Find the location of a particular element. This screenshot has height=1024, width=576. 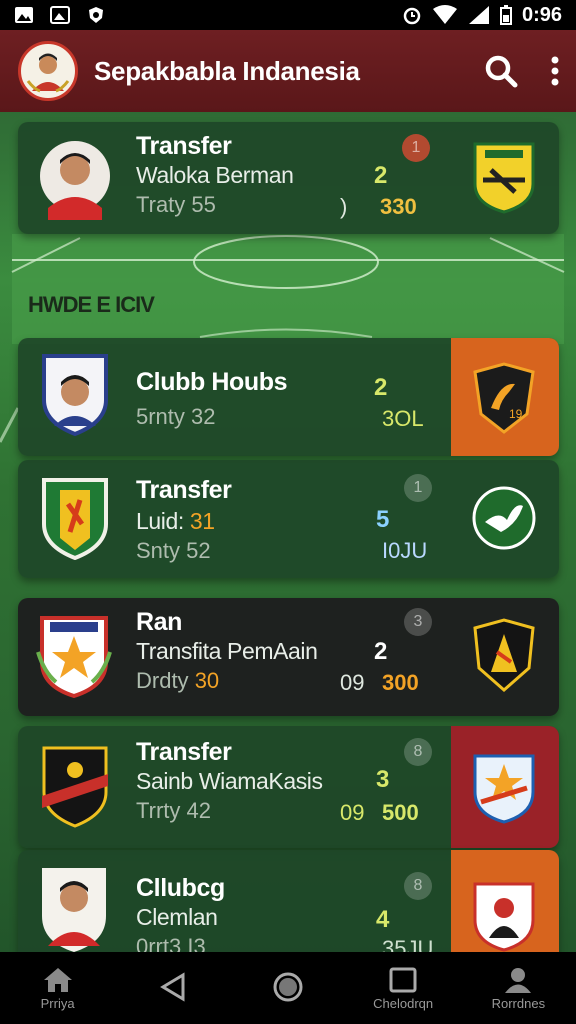

app-bar: Sepakbabla Indanesia is located at coordinates (288, 71).